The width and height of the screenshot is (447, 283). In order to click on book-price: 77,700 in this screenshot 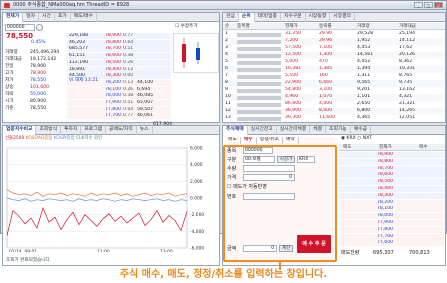, I will do `click(385, 236)`.